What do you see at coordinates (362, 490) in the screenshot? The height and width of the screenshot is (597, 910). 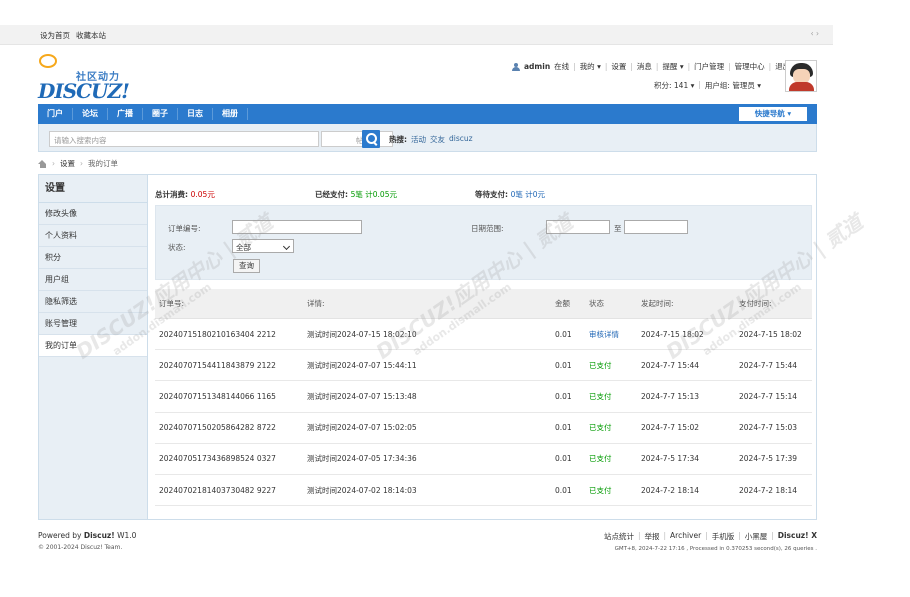 I see `order-detail: 测试时间2024-07-02 18:14:03` at bounding box center [362, 490].